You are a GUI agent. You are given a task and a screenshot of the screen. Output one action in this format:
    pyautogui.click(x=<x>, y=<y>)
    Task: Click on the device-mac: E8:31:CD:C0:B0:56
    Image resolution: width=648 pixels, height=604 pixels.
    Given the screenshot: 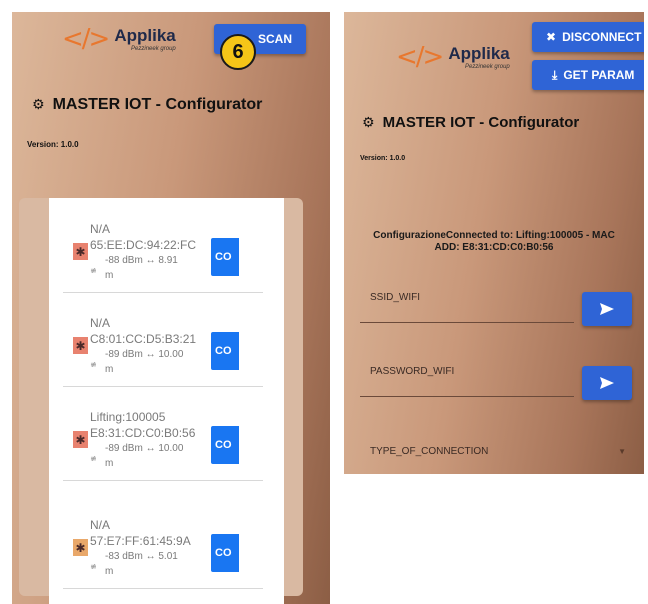 What is the action you would take?
    pyautogui.click(x=143, y=433)
    